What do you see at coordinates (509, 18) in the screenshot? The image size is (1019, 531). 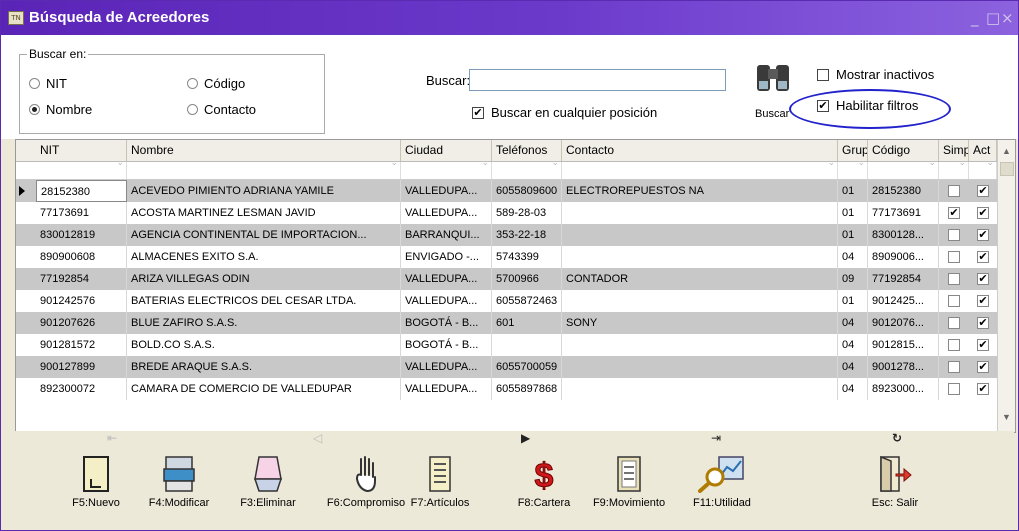 I see `title-bar: TN Búsqueda de Acreedores _ □ ×` at bounding box center [509, 18].